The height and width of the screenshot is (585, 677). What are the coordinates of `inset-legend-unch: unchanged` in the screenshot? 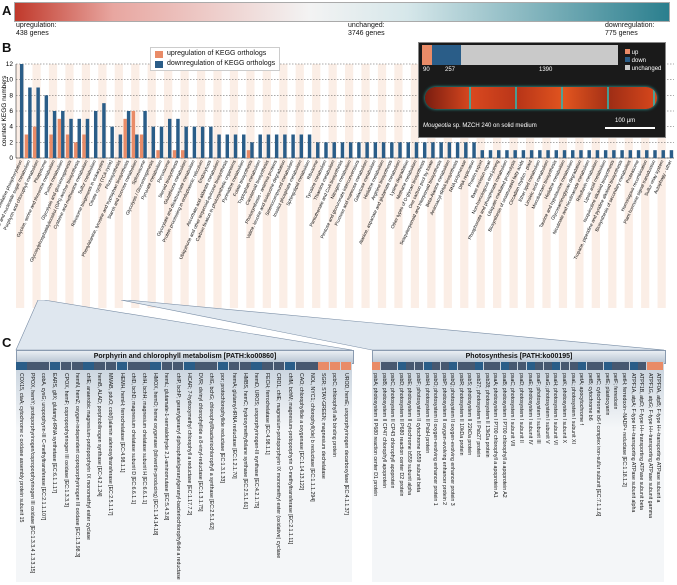 It's located at (643, 69).